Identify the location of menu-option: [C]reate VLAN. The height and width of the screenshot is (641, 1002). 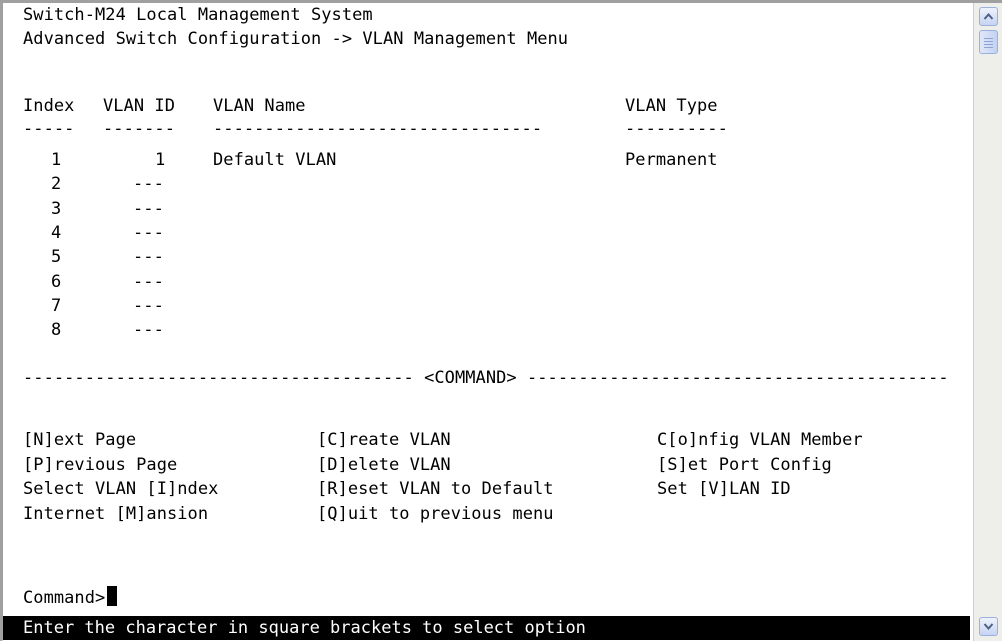
(384, 440).